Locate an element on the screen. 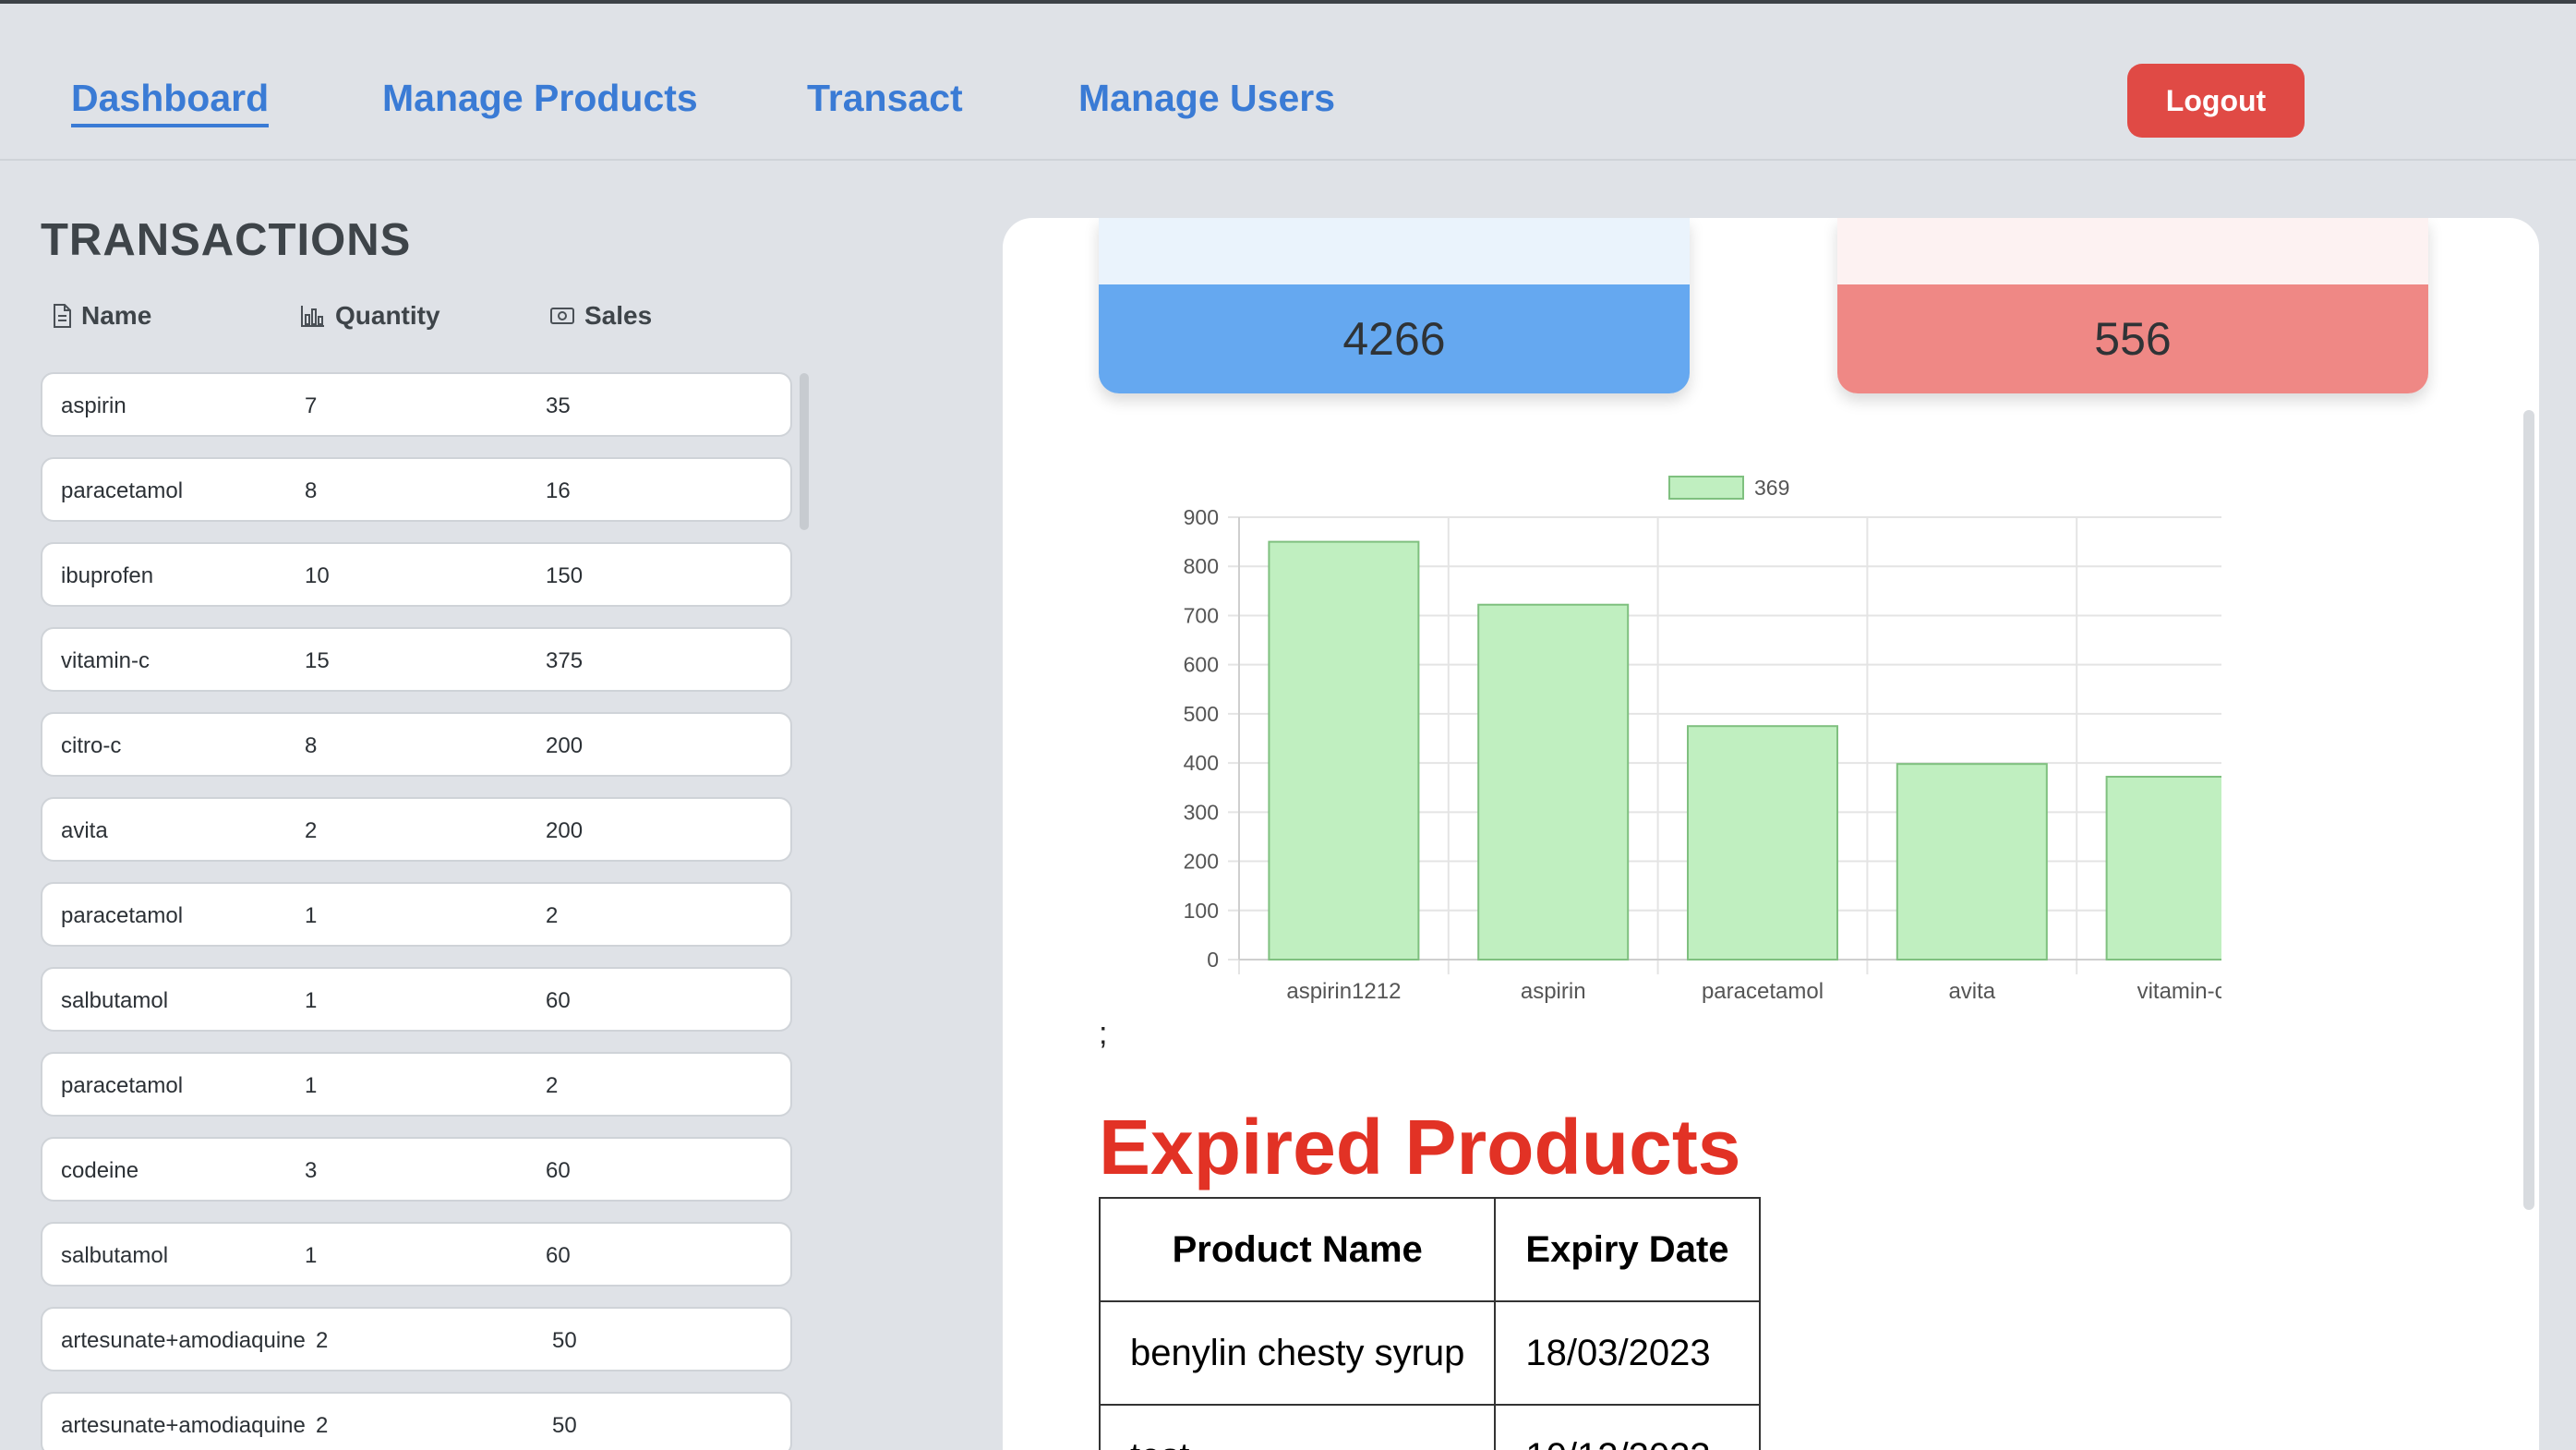 This screenshot has width=2576, height=1450. transaction-name: avita is located at coordinates (84, 830).